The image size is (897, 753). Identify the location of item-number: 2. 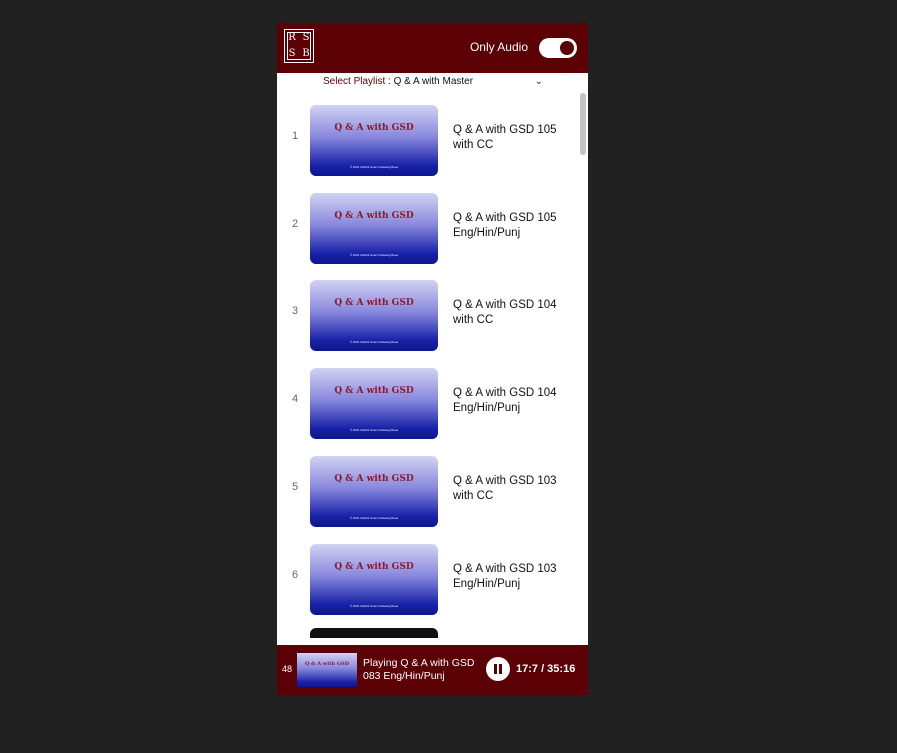
(295, 224).